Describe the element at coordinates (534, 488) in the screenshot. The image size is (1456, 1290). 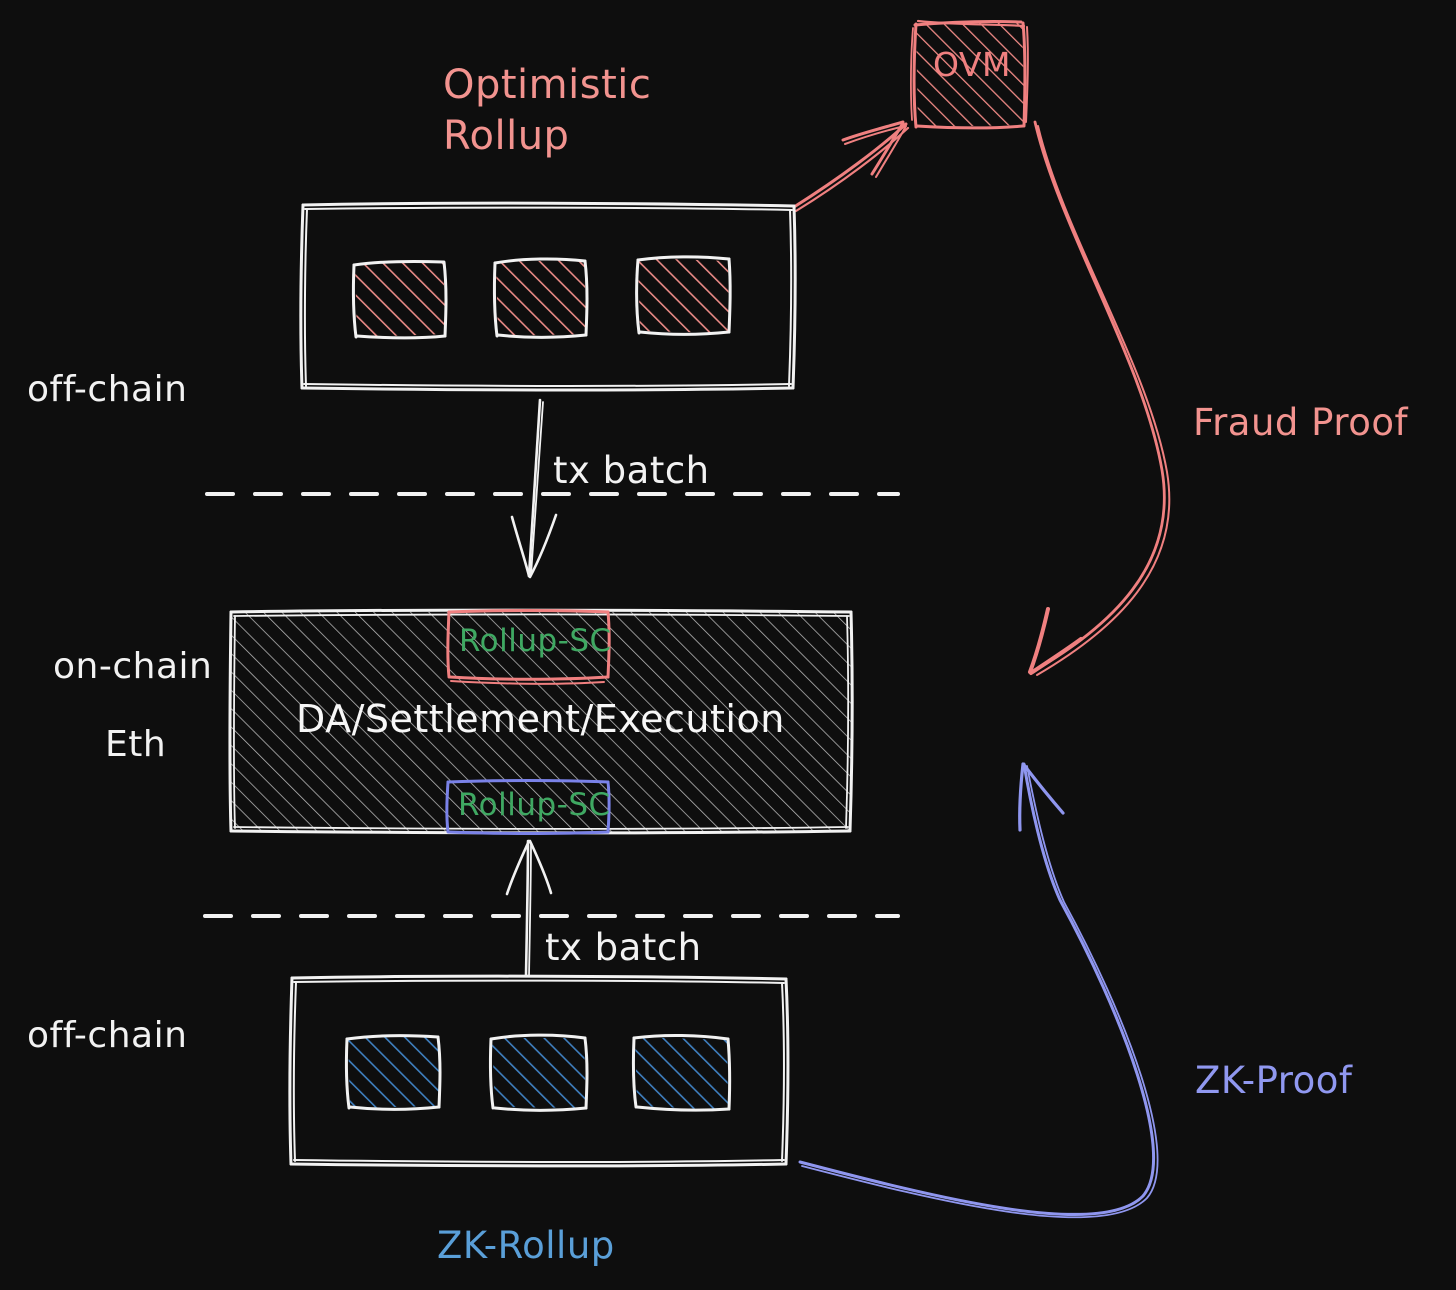
I see `arrow-tx-batch-down` at that location.